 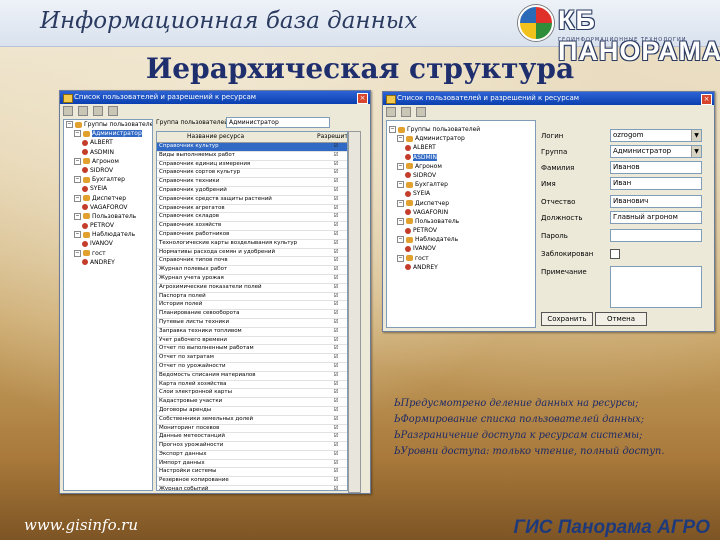 What do you see at coordinates (656, 217) in the screenshot?
I see `position-input: Главный агроном` at bounding box center [656, 217].